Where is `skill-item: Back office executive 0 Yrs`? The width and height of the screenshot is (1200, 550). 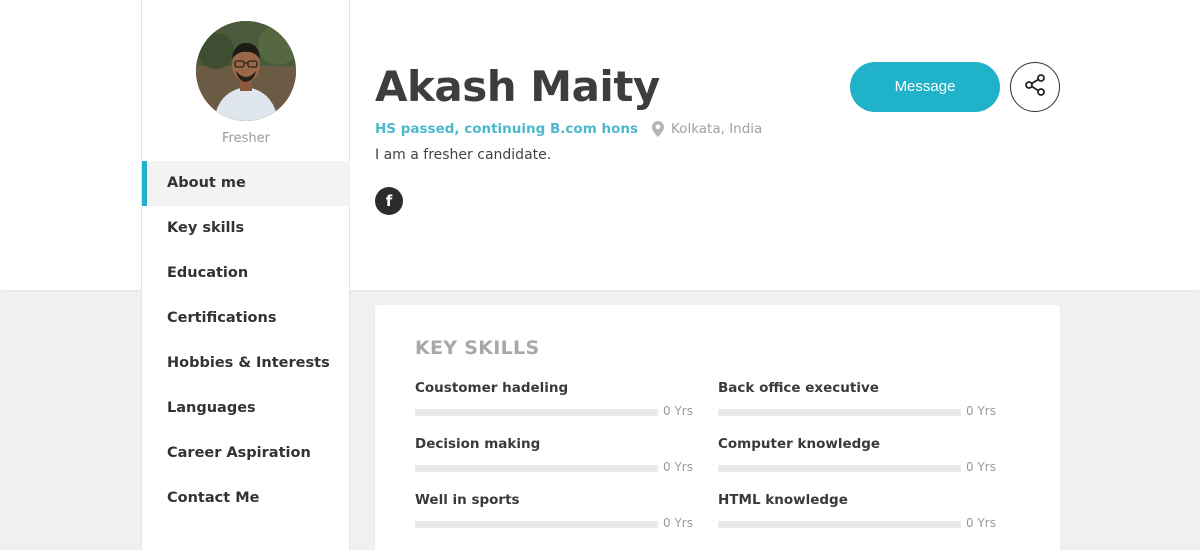 skill-item: Back office executive 0 Yrs is located at coordinates (858, 399).